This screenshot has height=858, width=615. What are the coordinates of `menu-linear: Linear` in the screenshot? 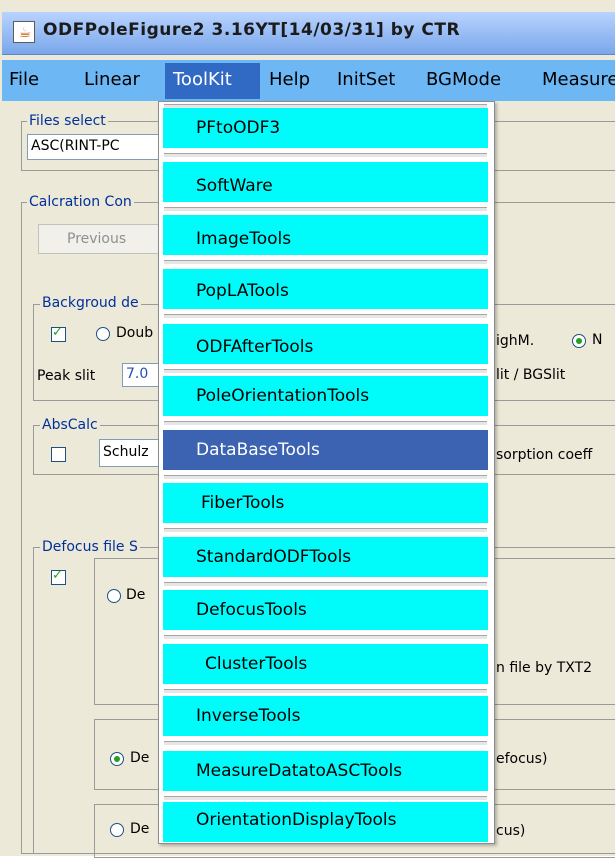 It's located at (112, 80).